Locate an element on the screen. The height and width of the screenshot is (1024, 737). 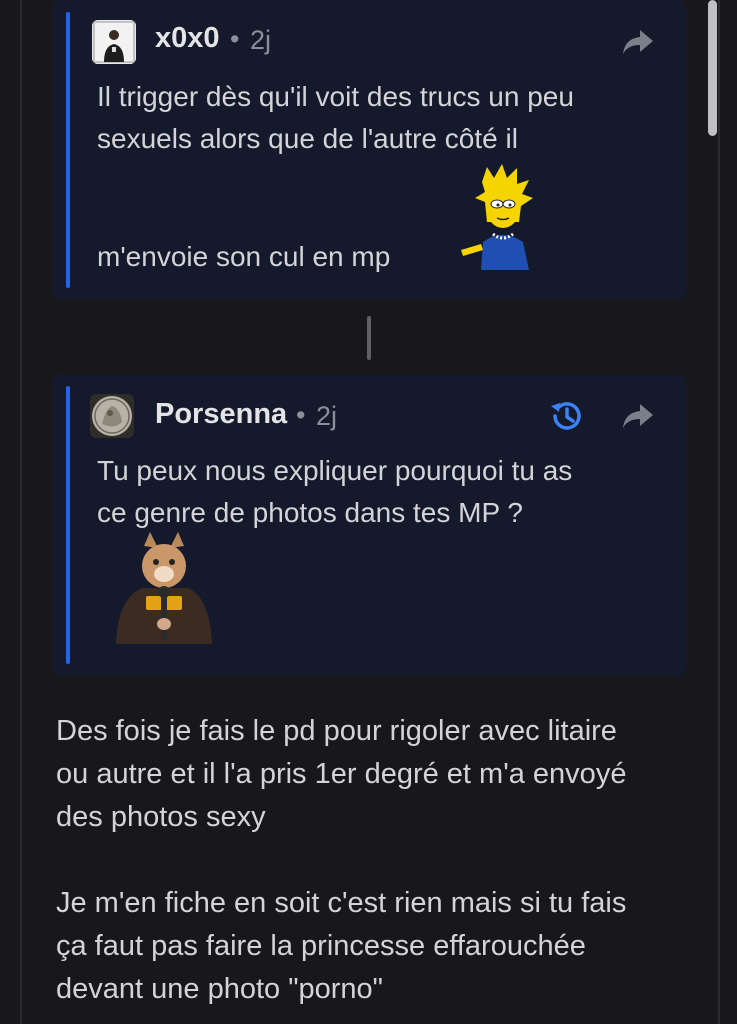
lisa-sticker-image is located at coordinates (502, 216).